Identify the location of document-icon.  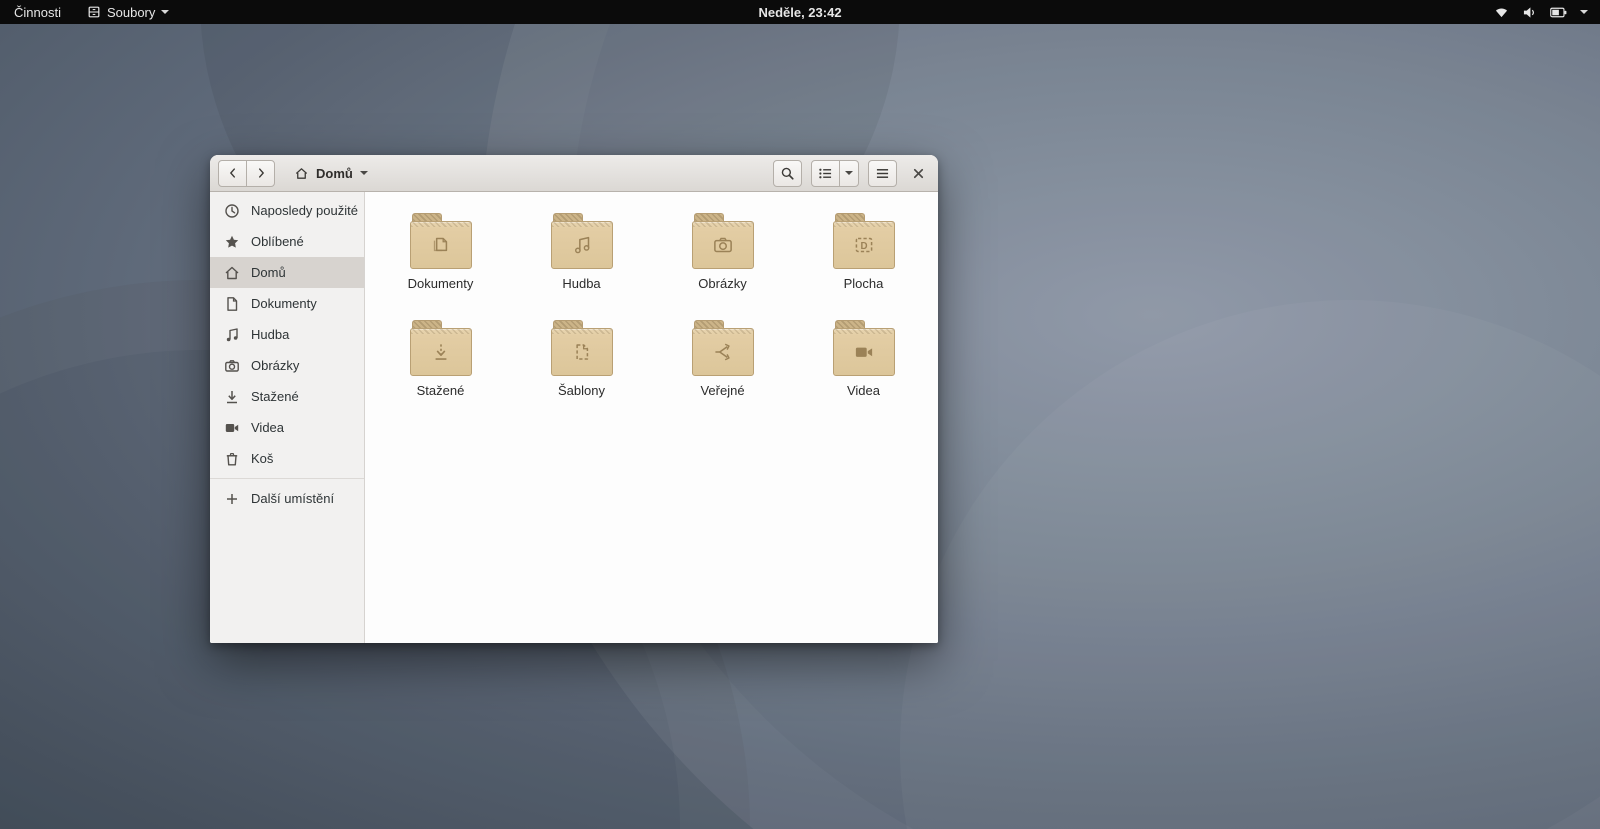
(232, 304).